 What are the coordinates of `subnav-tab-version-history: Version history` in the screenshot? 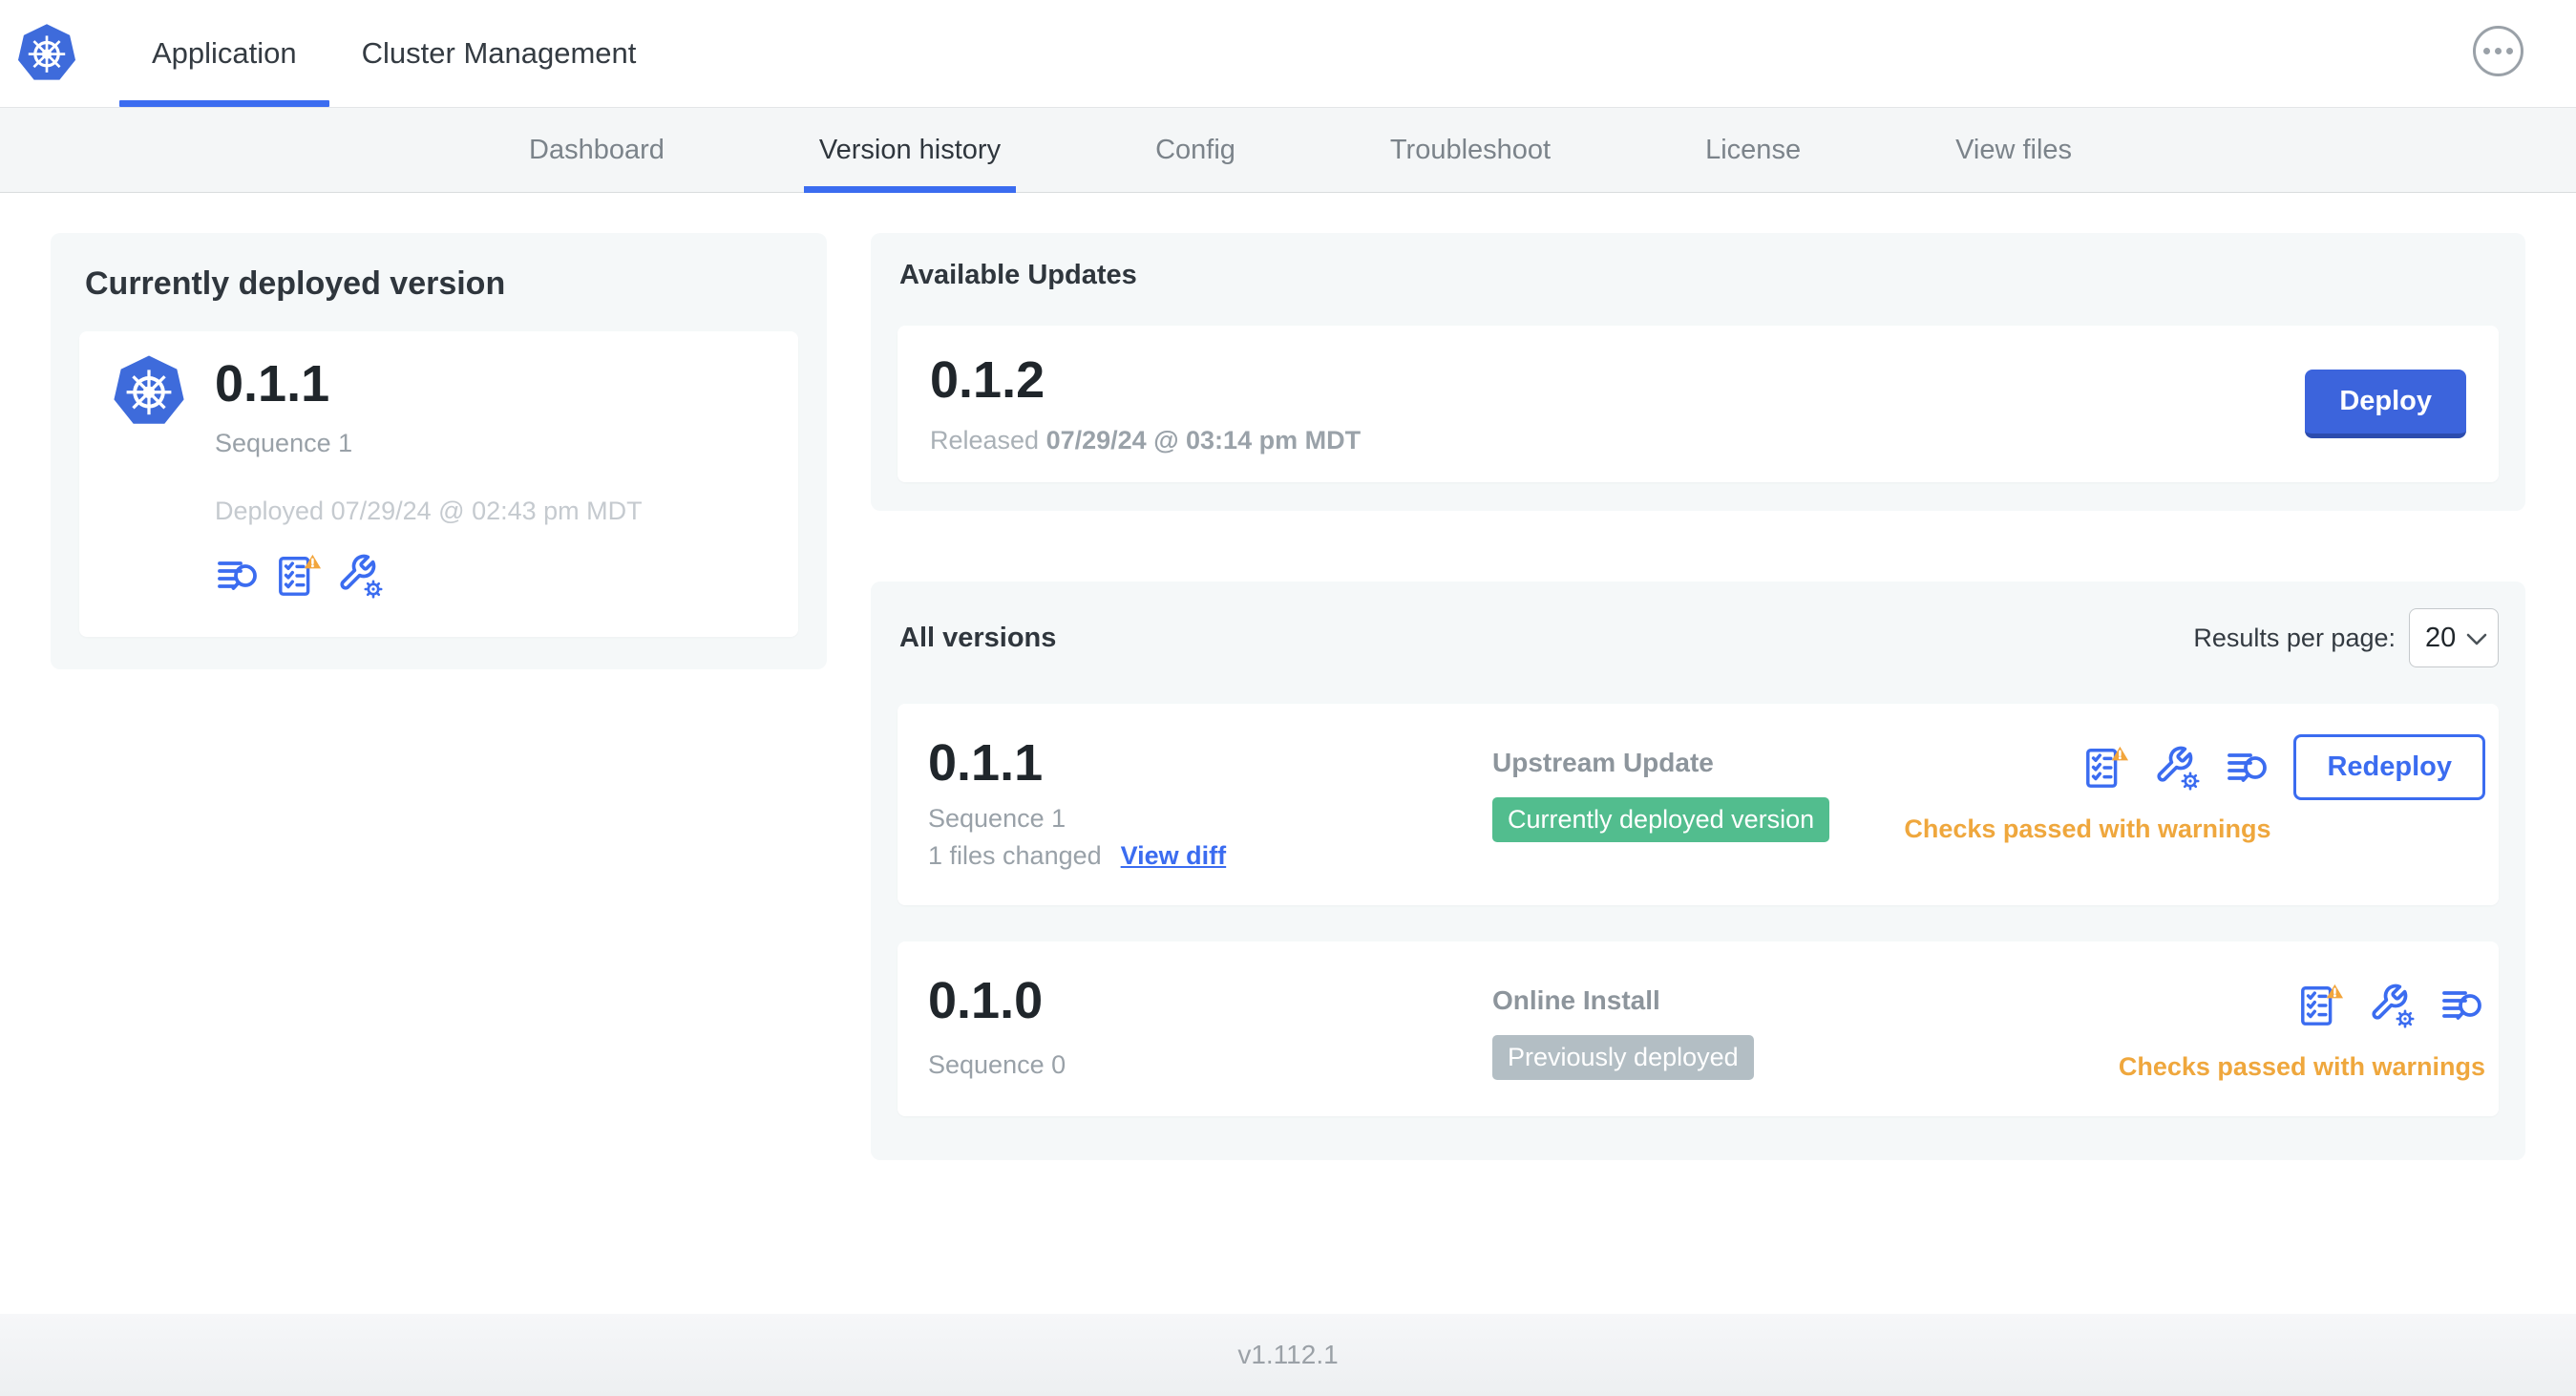 It's located at (910, 150).